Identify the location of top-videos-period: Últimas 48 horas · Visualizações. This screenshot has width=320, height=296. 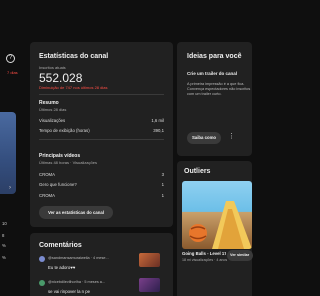
(68, 162).